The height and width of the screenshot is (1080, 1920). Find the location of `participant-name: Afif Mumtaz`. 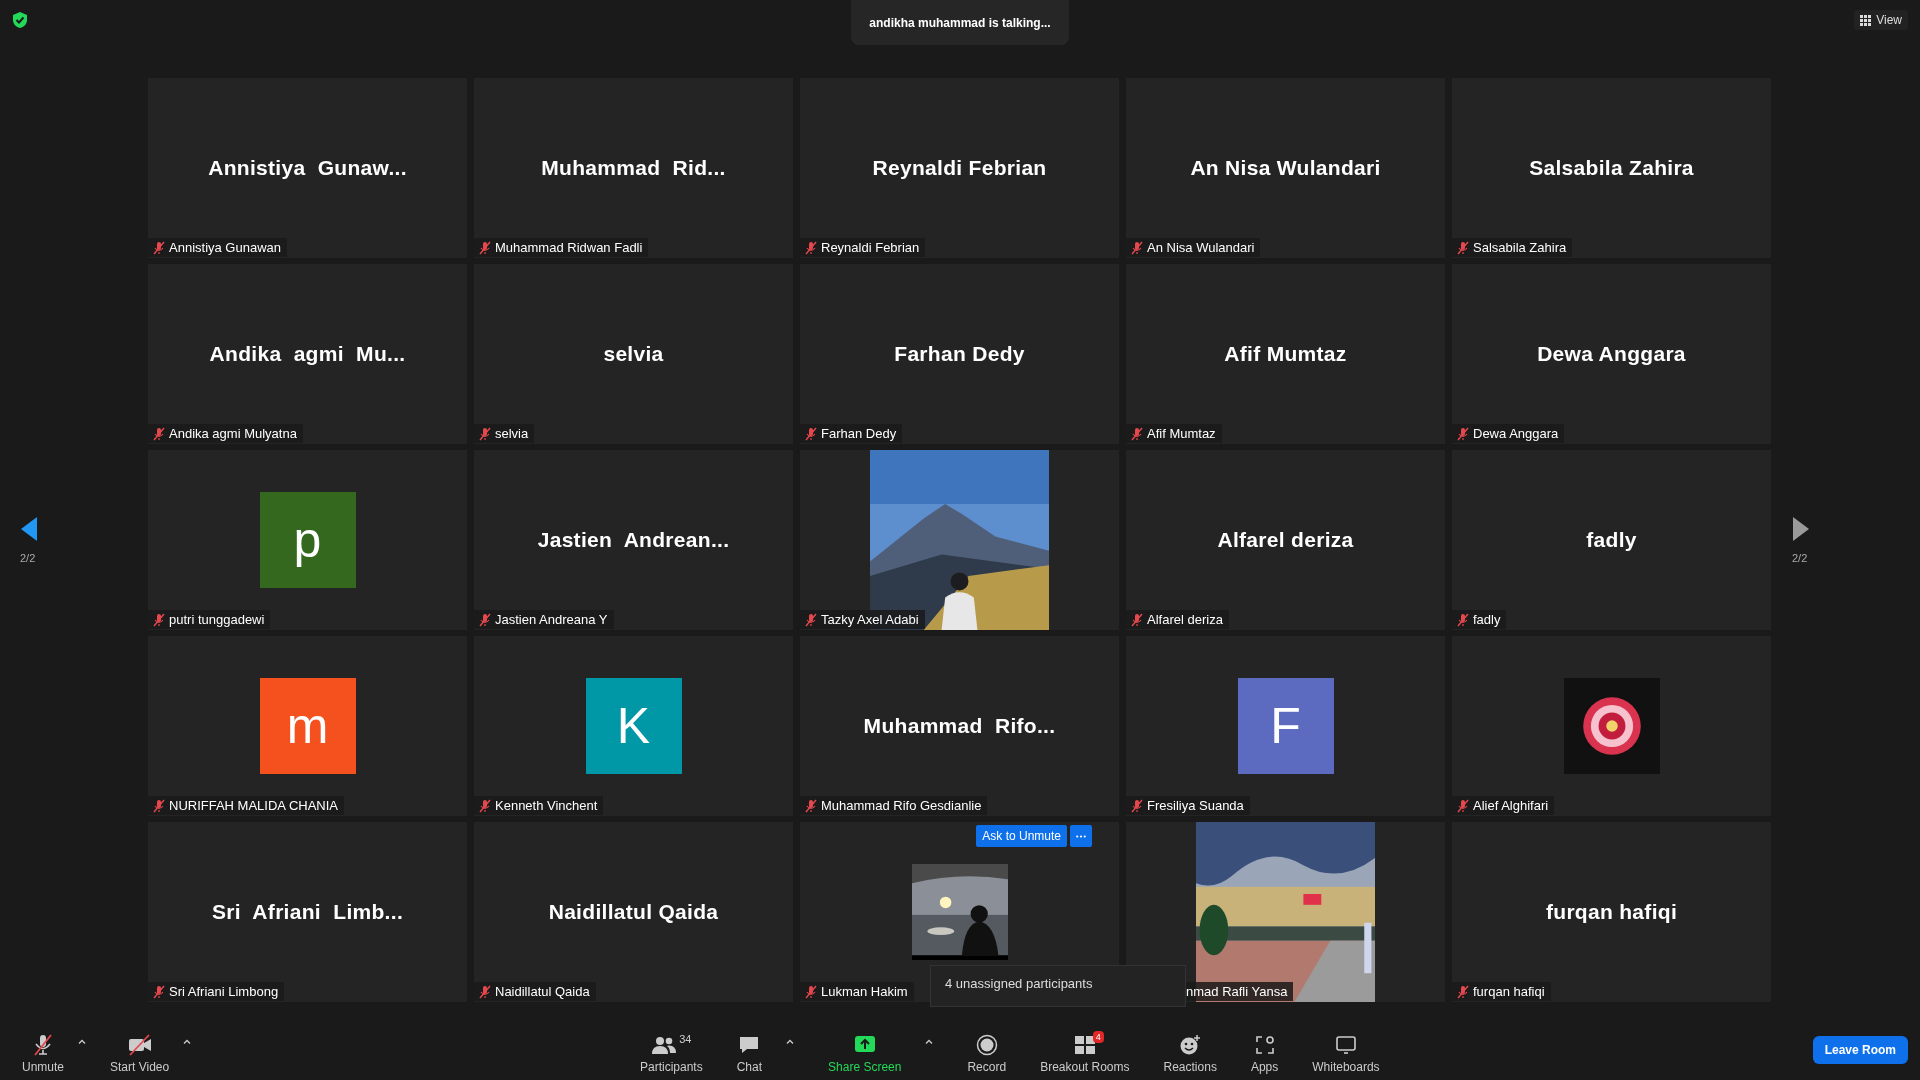

participant-name: Afif Mumtaz is located at coordinates (1285, 354).